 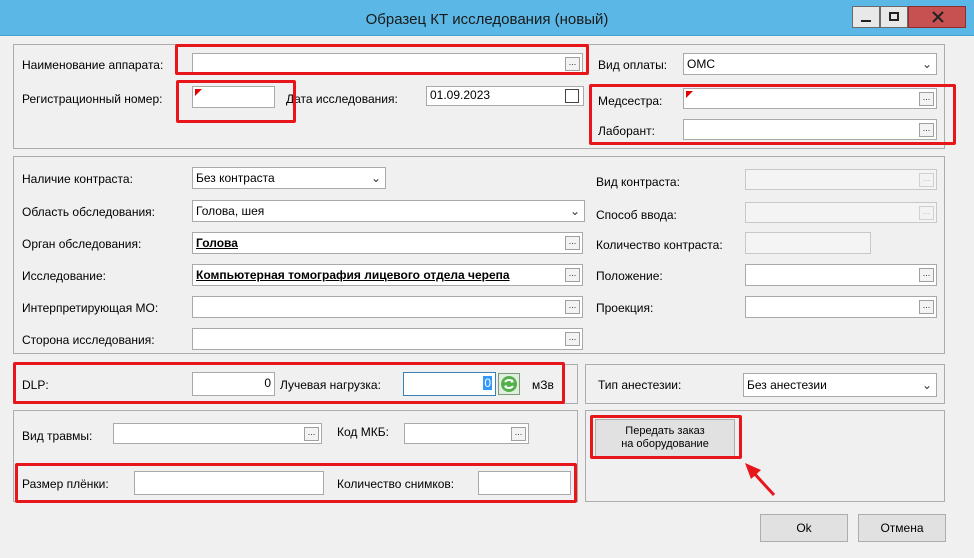 What do you see at coordinates (77, 179) in the screenshot?
I see `contrast-presence-label: Наличие контраста:` at bounding box center [77, 179].